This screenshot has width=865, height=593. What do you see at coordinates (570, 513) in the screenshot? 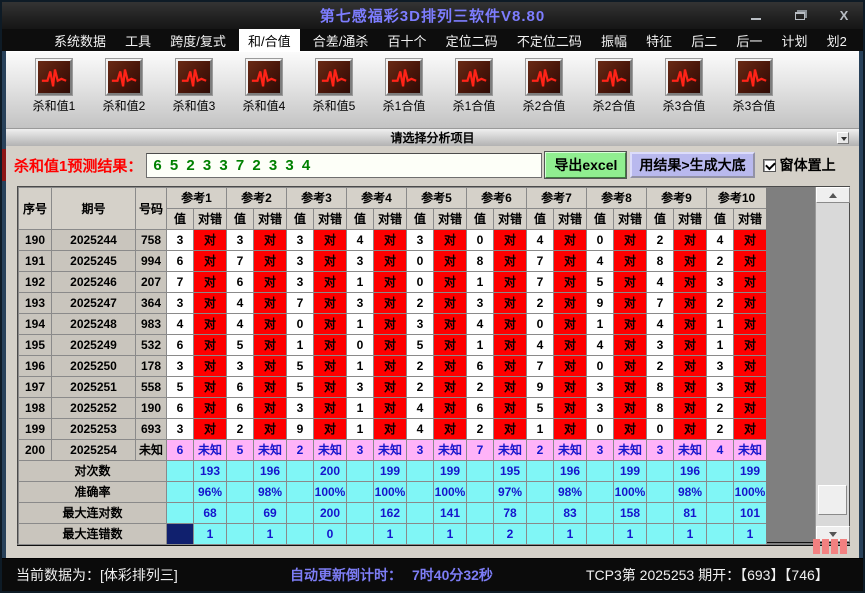
I see `summary-value-cell: 83` at bounding box center [570, 513].